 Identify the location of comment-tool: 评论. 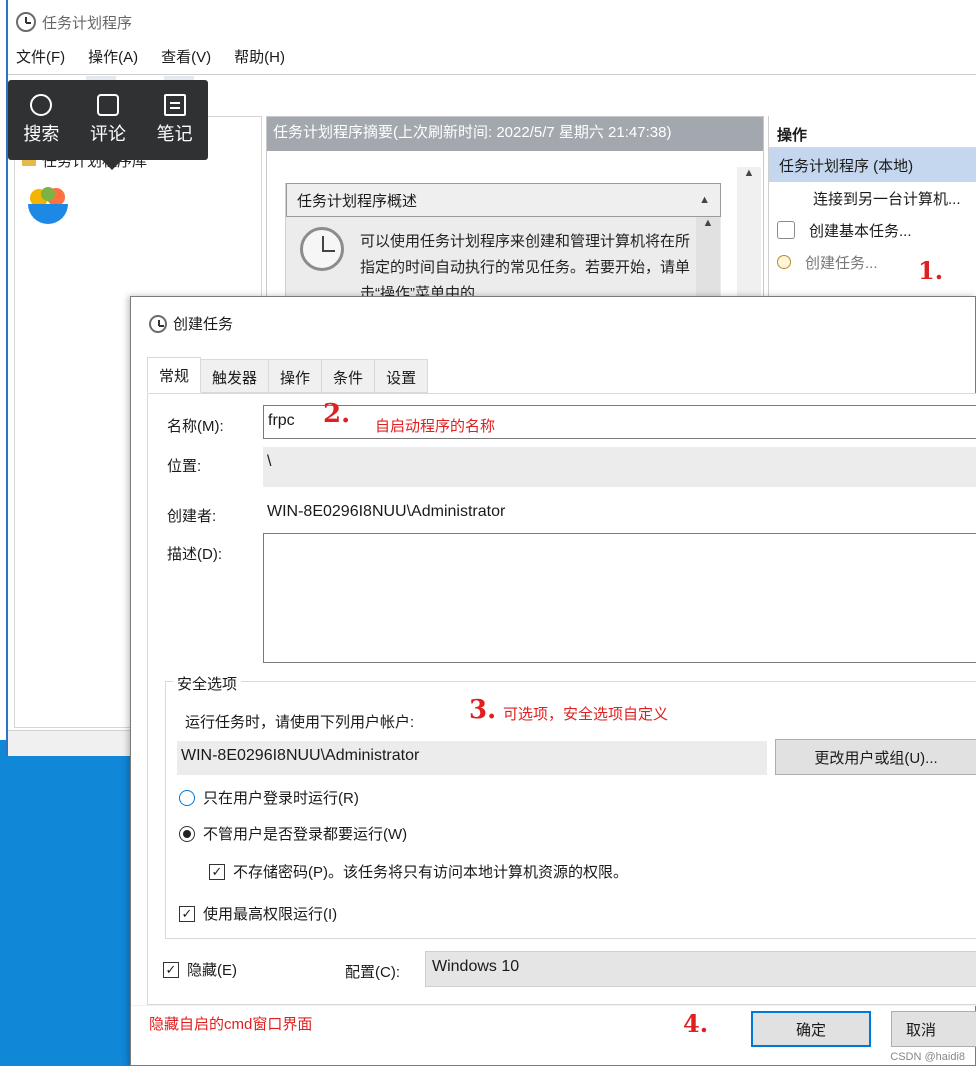
(108, 120).